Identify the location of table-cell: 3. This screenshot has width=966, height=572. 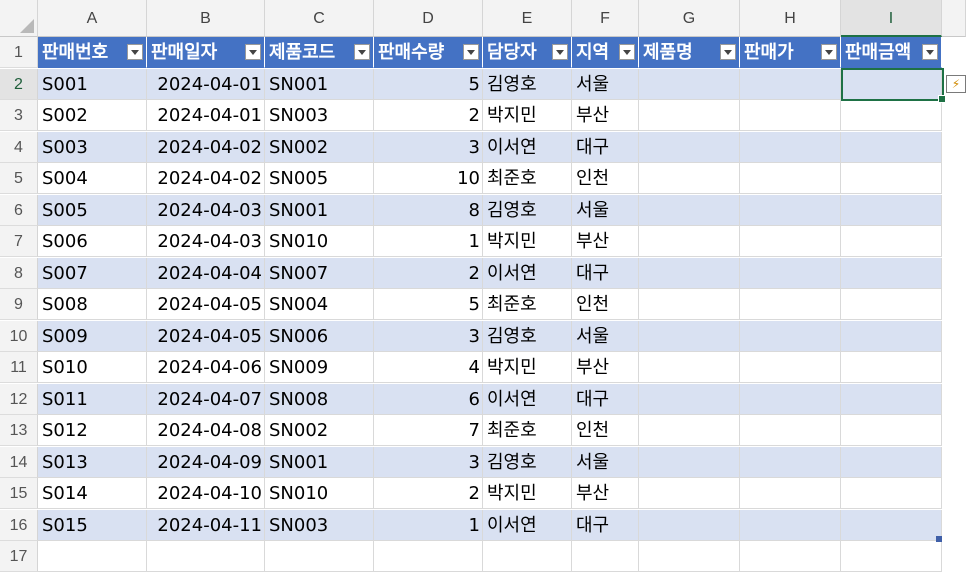
(428, 462).